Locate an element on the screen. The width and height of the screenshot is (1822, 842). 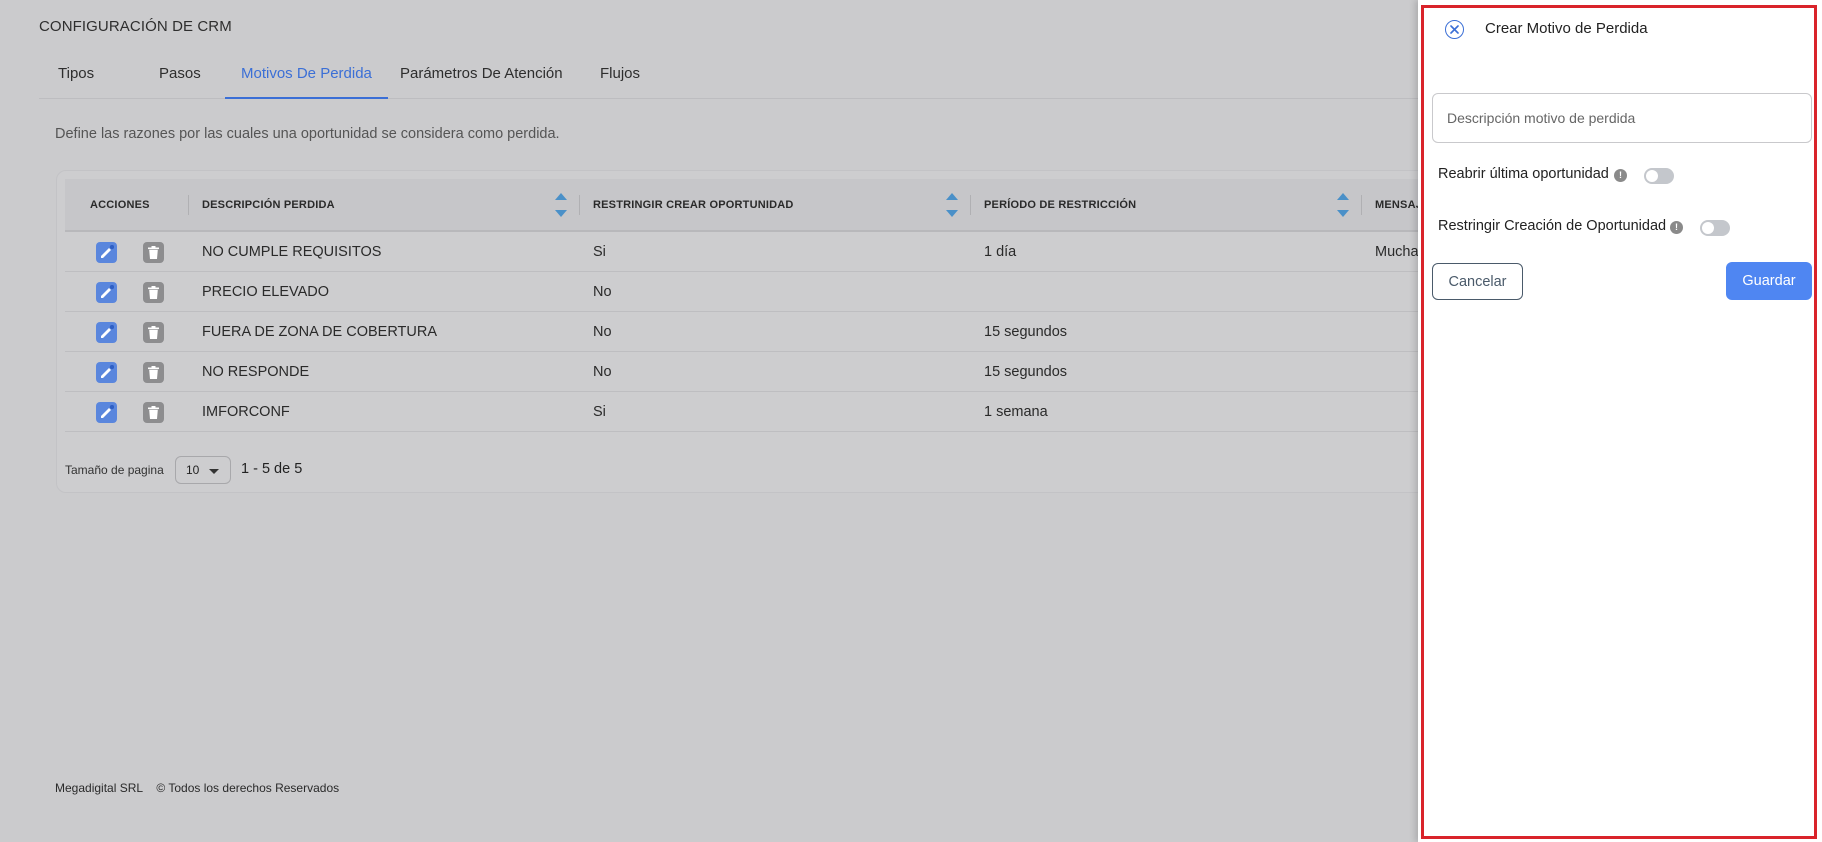
cell-message: Mucha is located at coordinates (1397, 252).